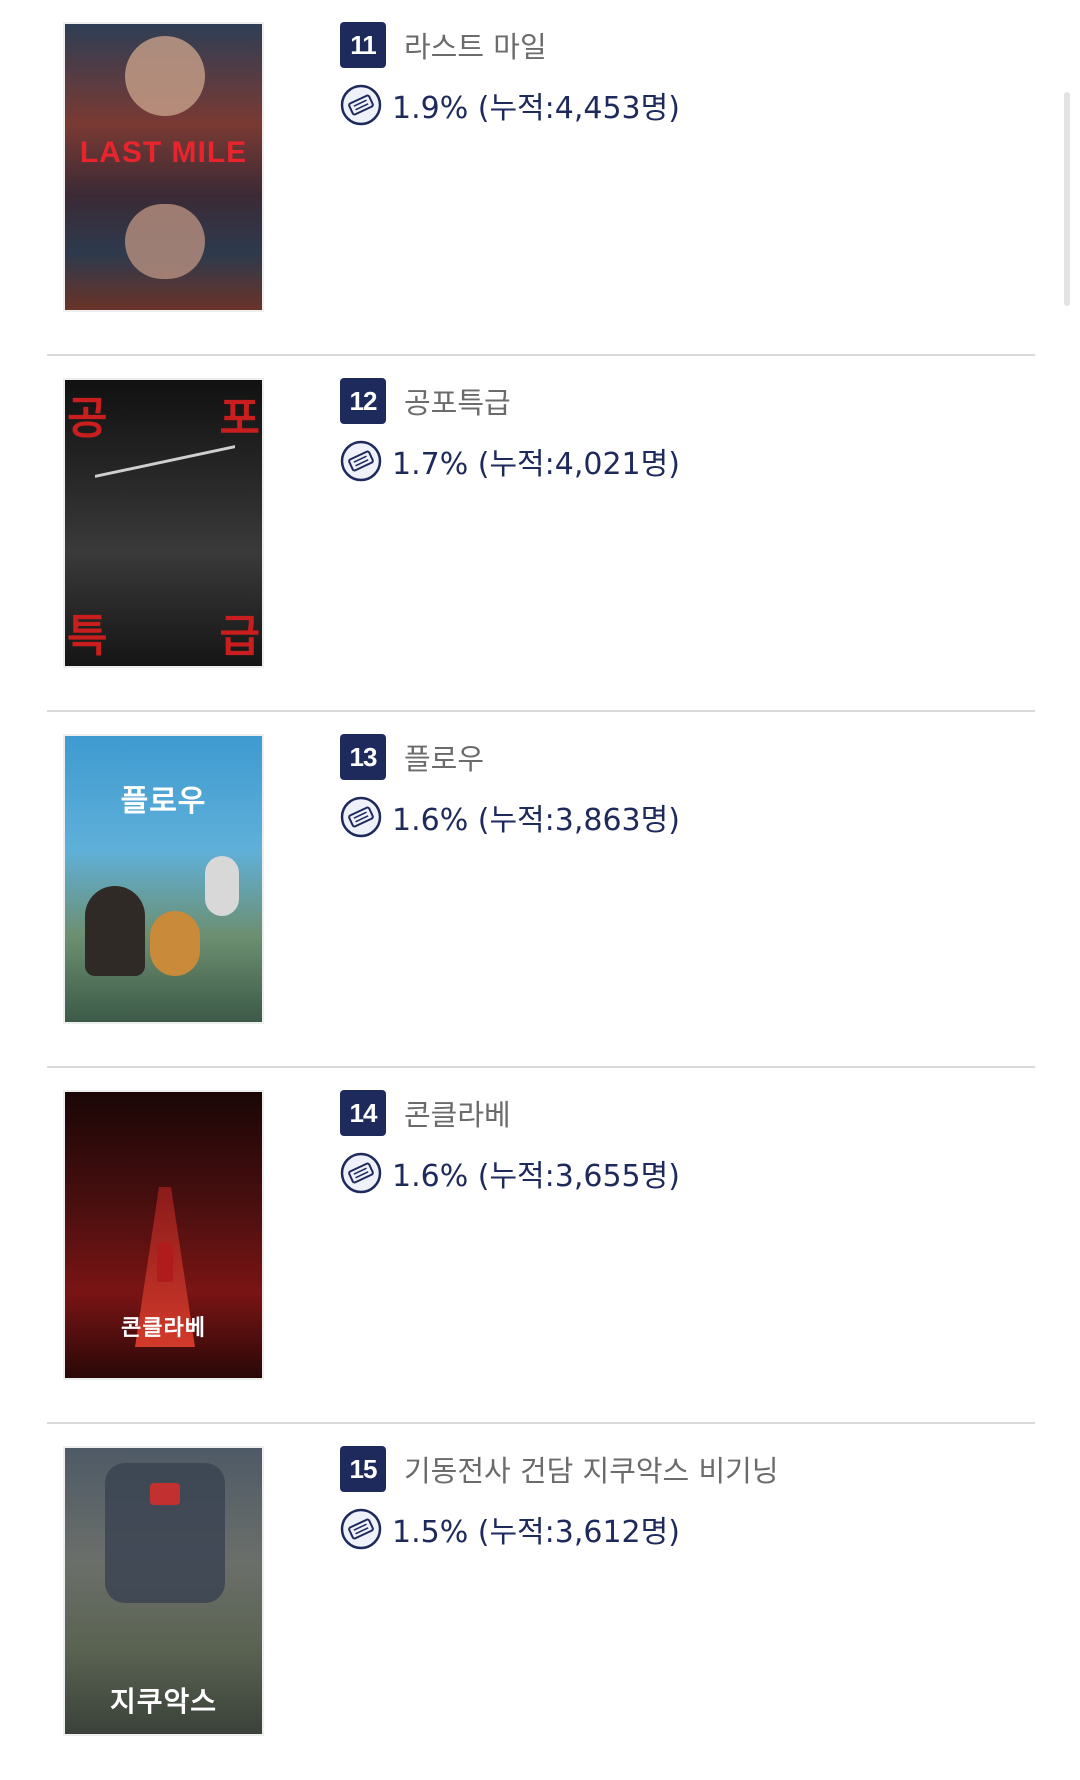  I want to click on audience-share: 1.6% (누적:3,655명), so click(536, 1176).